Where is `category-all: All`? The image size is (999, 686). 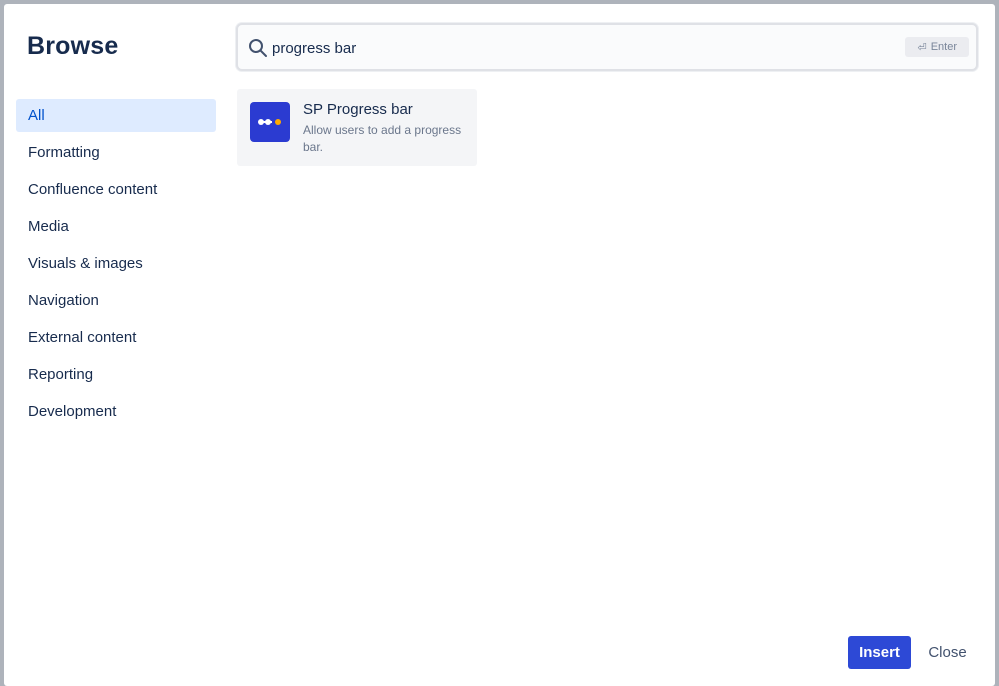
category-all: All is located at coordinates (116, 115).